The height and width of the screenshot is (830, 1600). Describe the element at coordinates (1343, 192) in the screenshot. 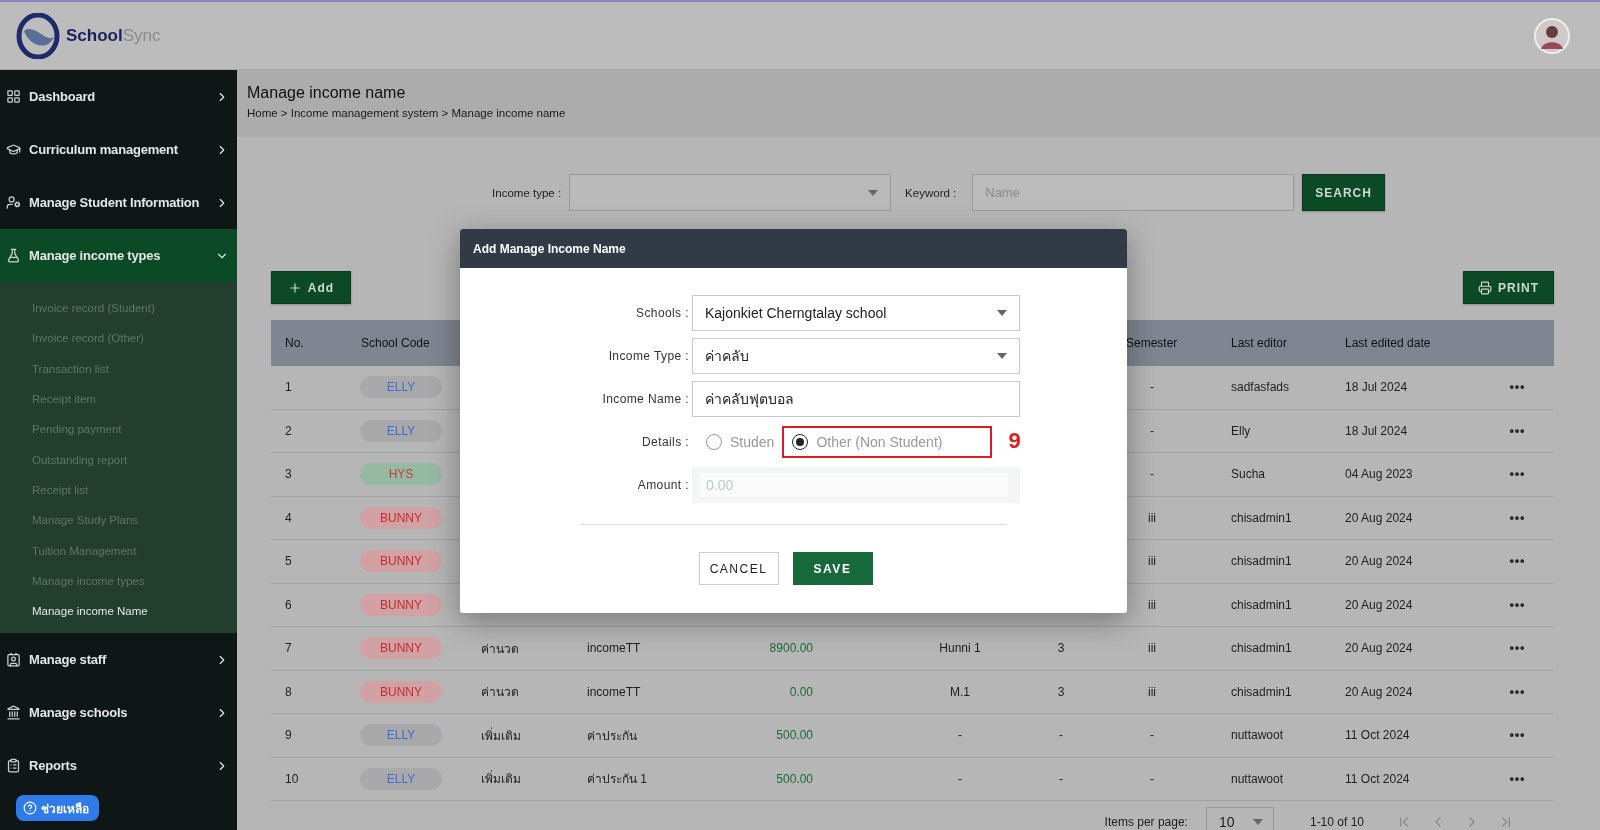

I see `search-button: SEARCH` at that location.